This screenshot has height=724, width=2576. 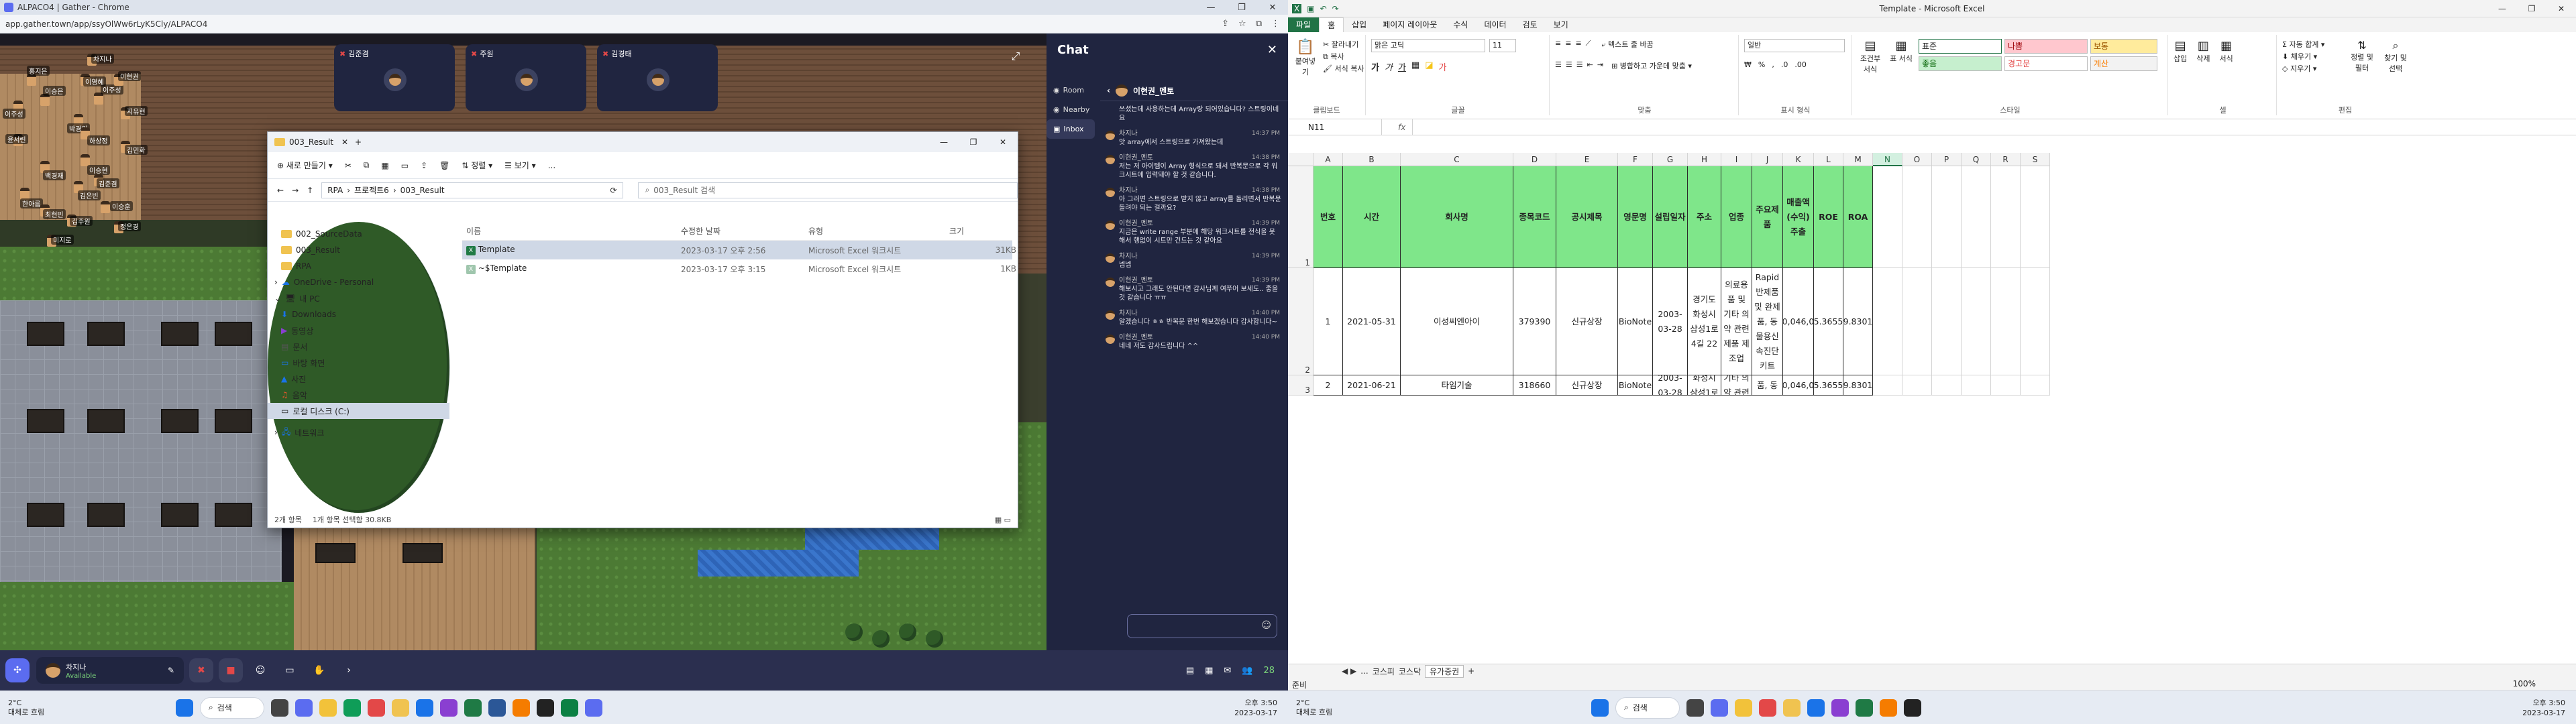 What do you see at coordinates (2362, 56) in the screenshot?
I see `sort-filter-button: ⇅ 정렬 및 필터` at bounding box center [2362, 56].